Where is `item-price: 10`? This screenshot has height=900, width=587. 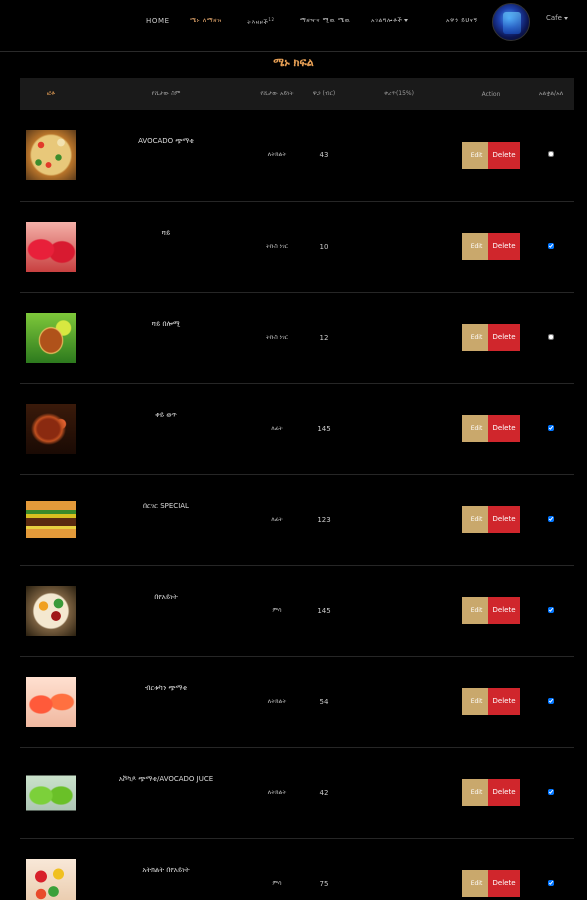
item-price: 10 is located at coordinates (324, 246).